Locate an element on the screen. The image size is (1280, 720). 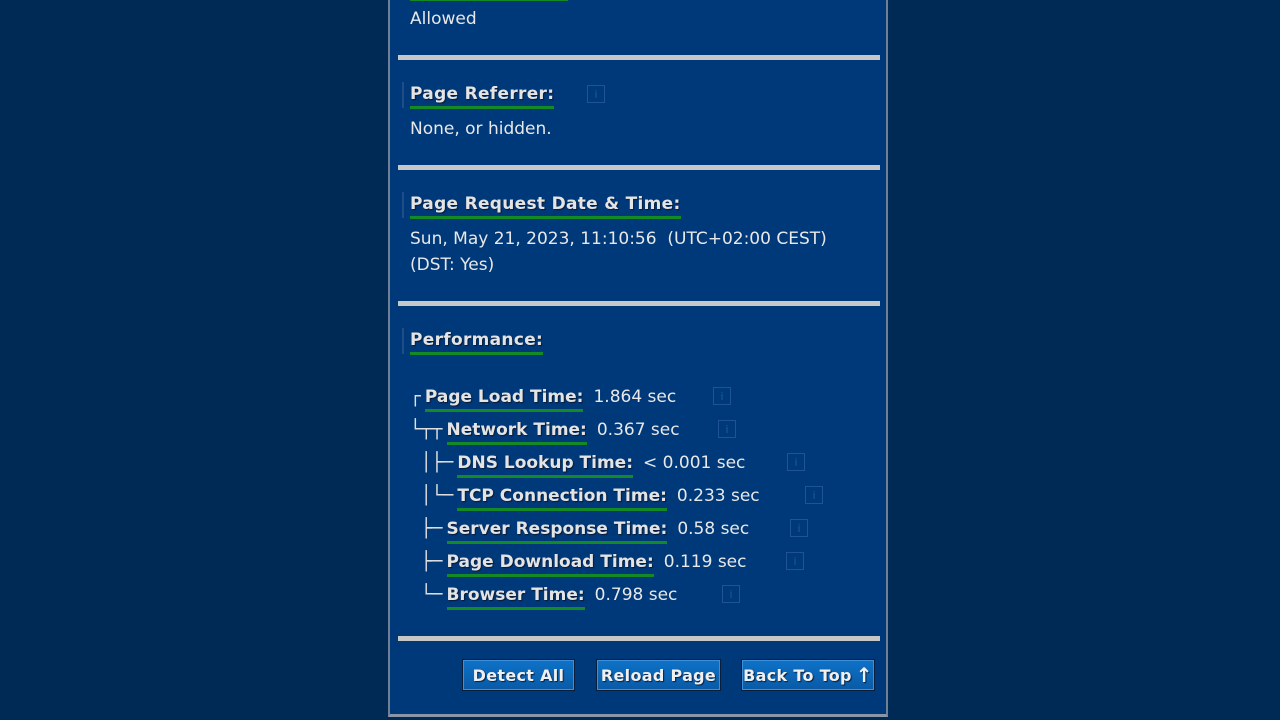
tree-connector: └─ is located at coordinates (426, 594).